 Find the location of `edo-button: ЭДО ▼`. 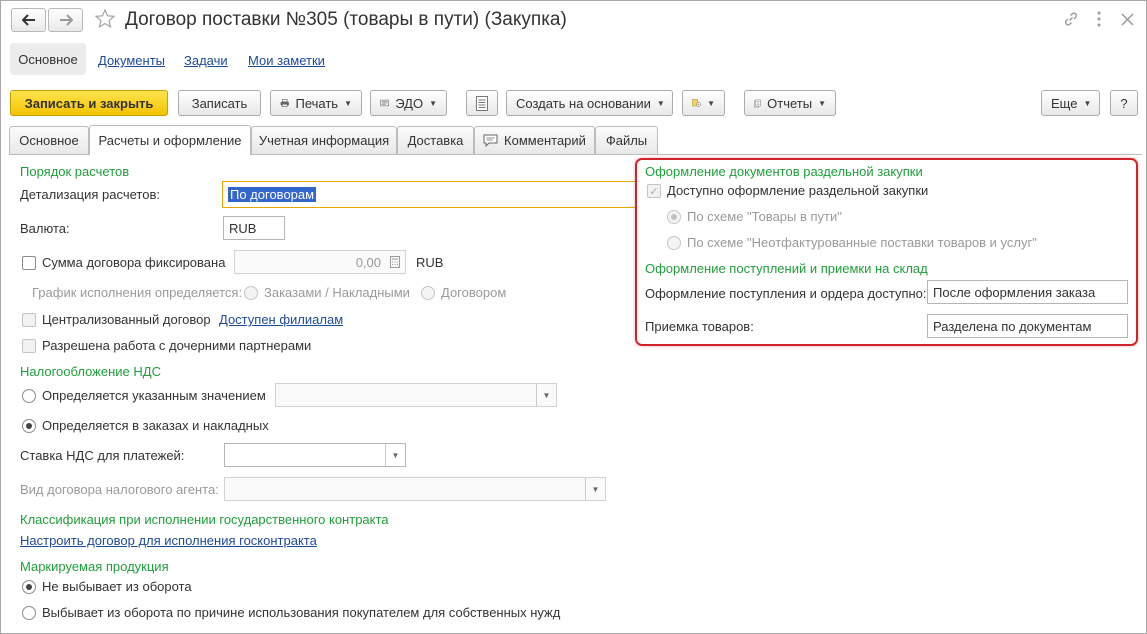

edo-button: ЭДО ▼ is located at coordinates (408, 103).